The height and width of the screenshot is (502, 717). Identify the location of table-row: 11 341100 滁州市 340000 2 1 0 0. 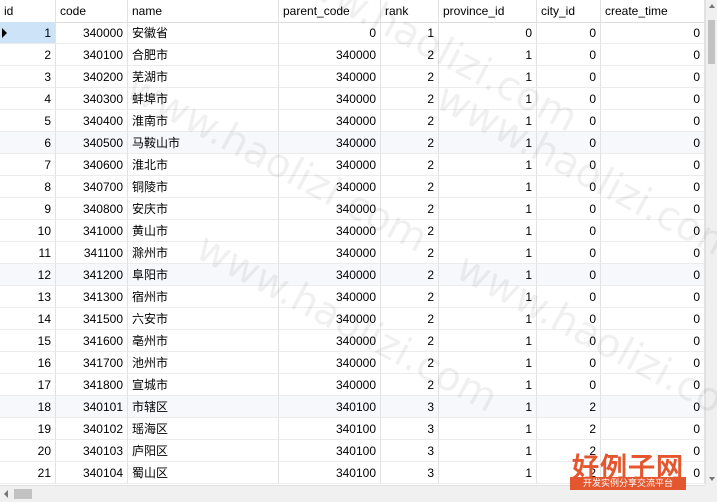
(352, 253).